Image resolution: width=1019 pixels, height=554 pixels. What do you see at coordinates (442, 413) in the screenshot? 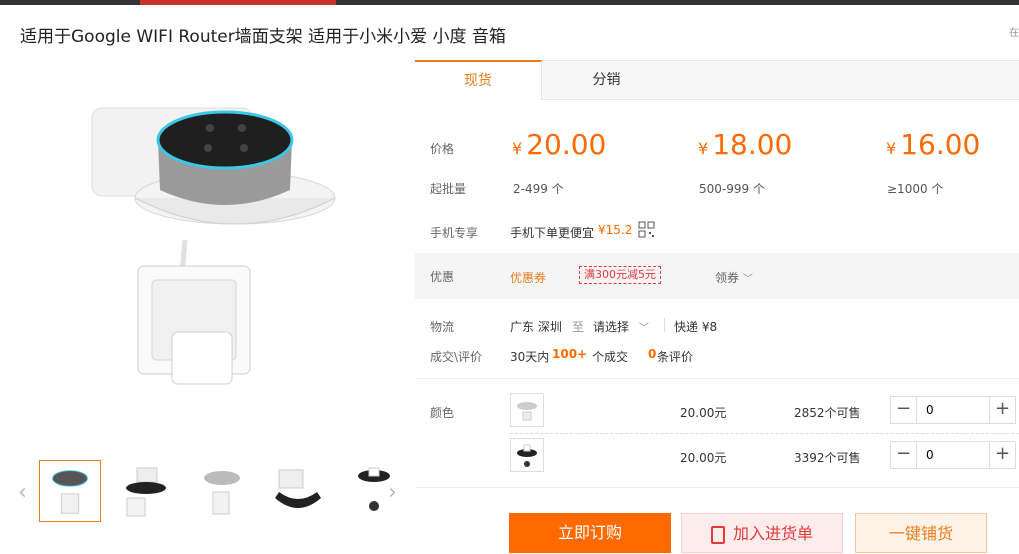
I see `color-label: 颜色` at bounding box center [442, 413].